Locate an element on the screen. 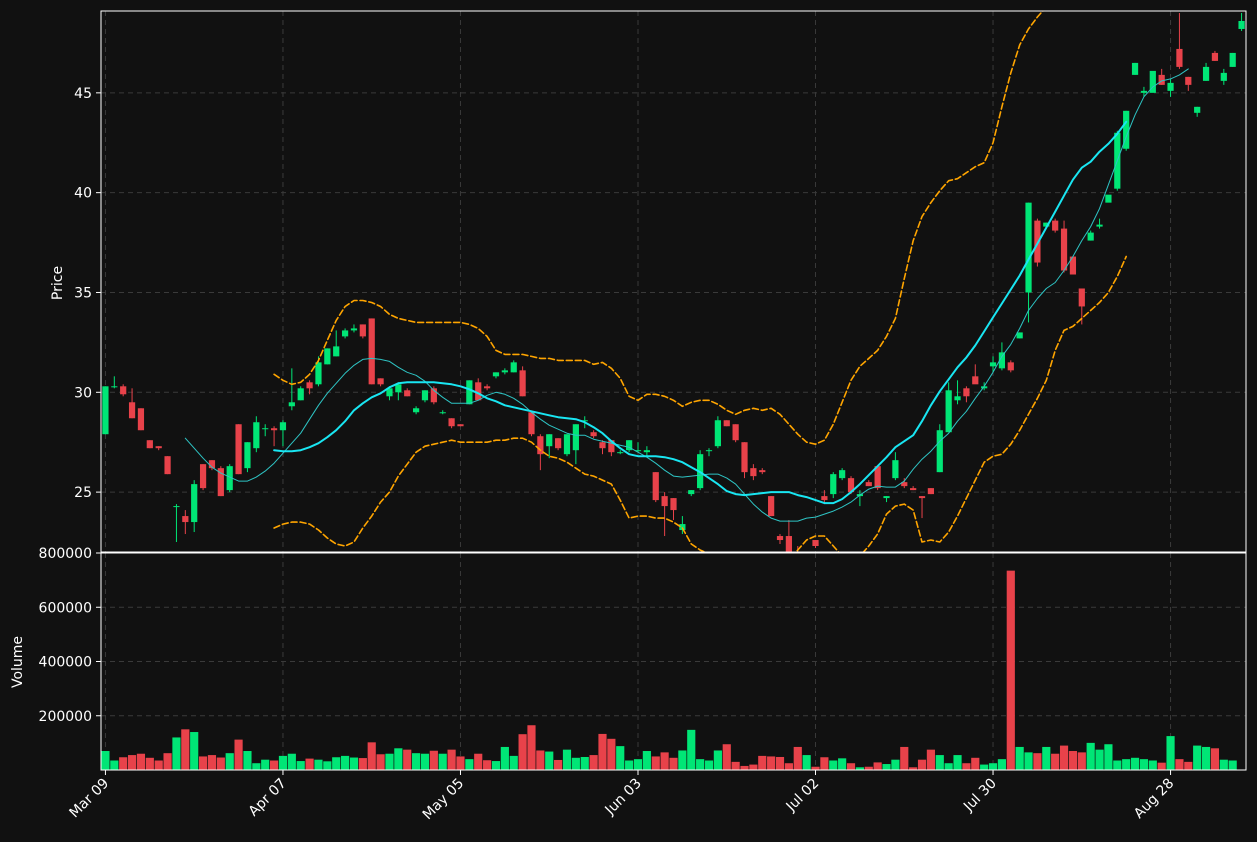  price-tick-label: 45 is located at coordinates (83, 94).